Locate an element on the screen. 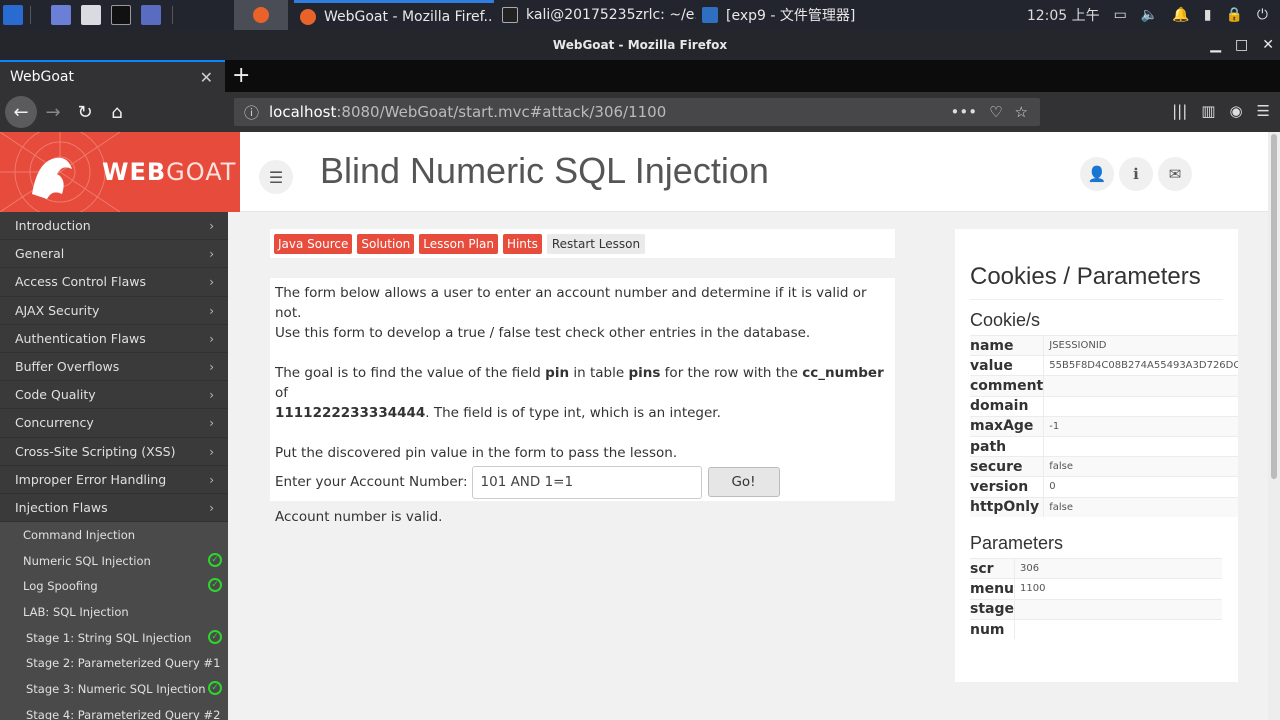  desktop-icon is located at coordinates (61, 15).